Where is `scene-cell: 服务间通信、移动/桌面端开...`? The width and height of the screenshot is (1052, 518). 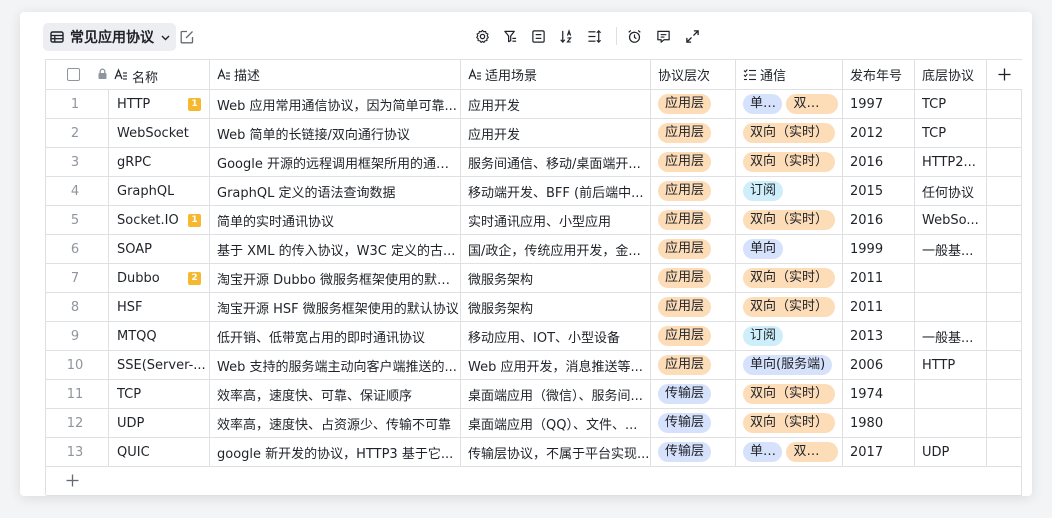 scene-cell: 服务间通信、移动/桌面端开... is located at coordinates (556, 162).